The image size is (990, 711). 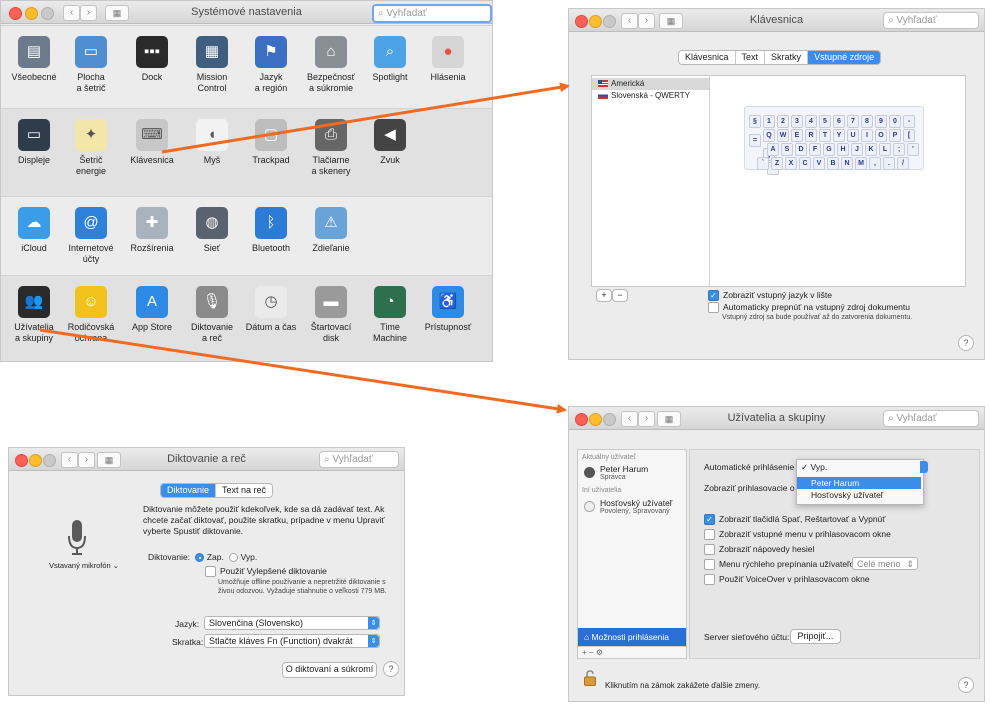 What do you see at coordinates (303, 371) in the screenshot?
I see `arrow-to-users` at bounding box center [303, 371].